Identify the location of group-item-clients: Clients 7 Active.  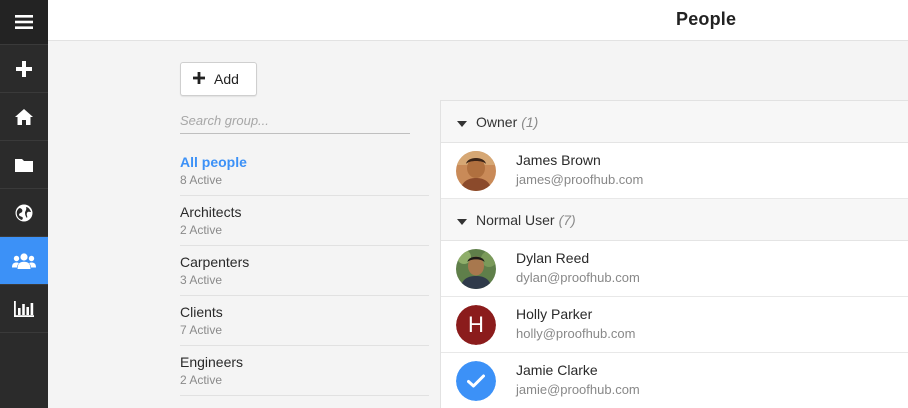
(304, 321).